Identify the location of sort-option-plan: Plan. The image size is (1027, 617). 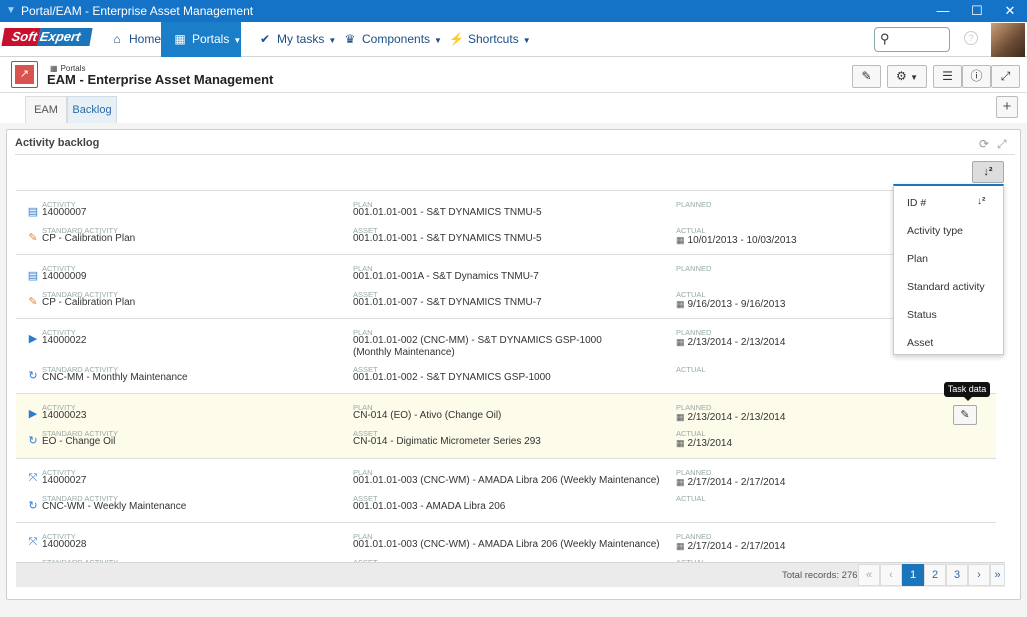
(917, 259).